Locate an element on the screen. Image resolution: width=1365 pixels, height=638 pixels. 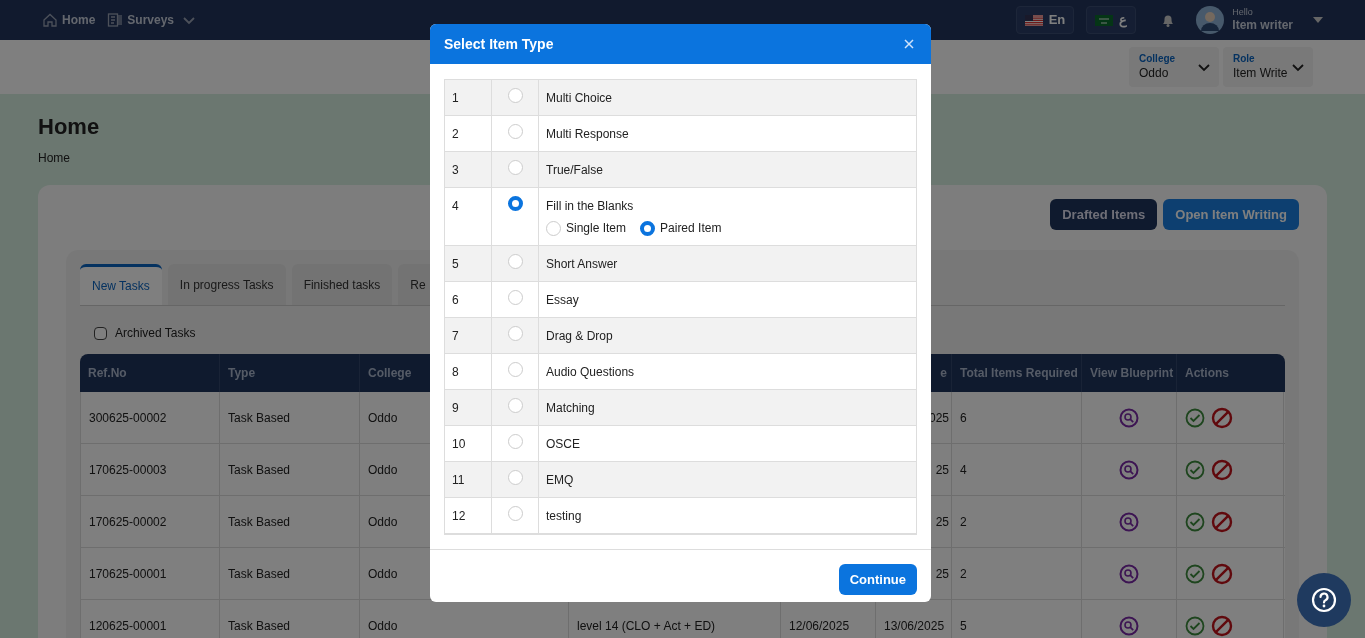
document-icon is located at coordinates (115, 20).